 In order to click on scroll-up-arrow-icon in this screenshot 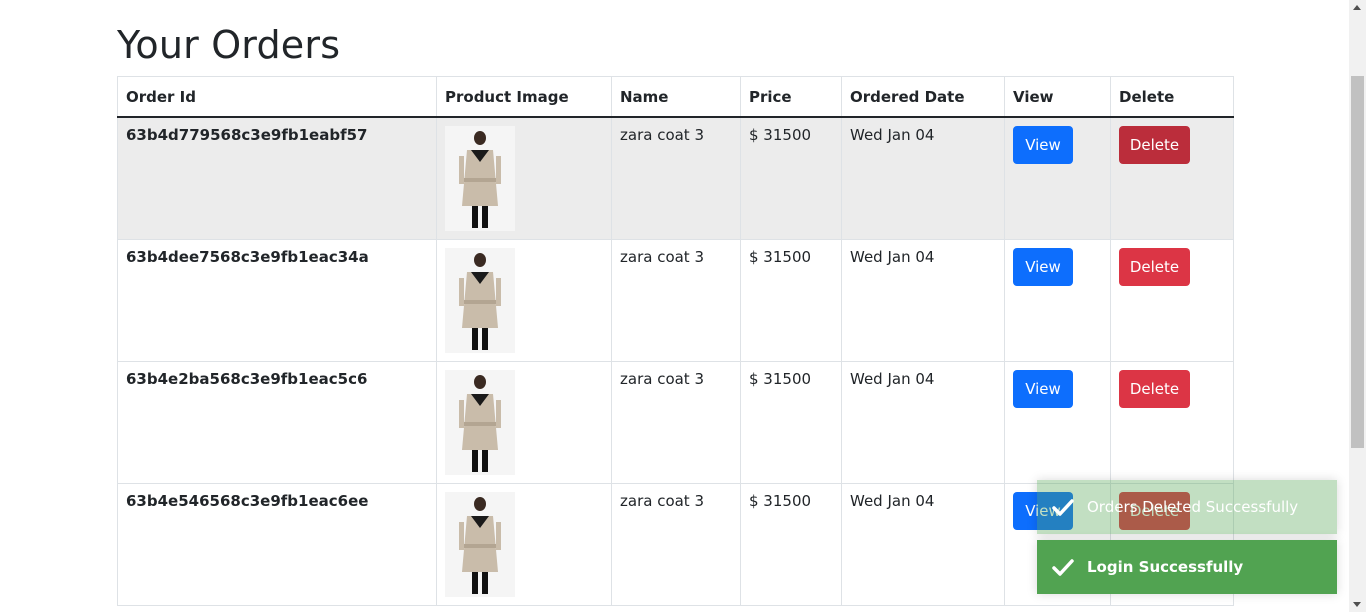, I will do `click(1357, 7)`.